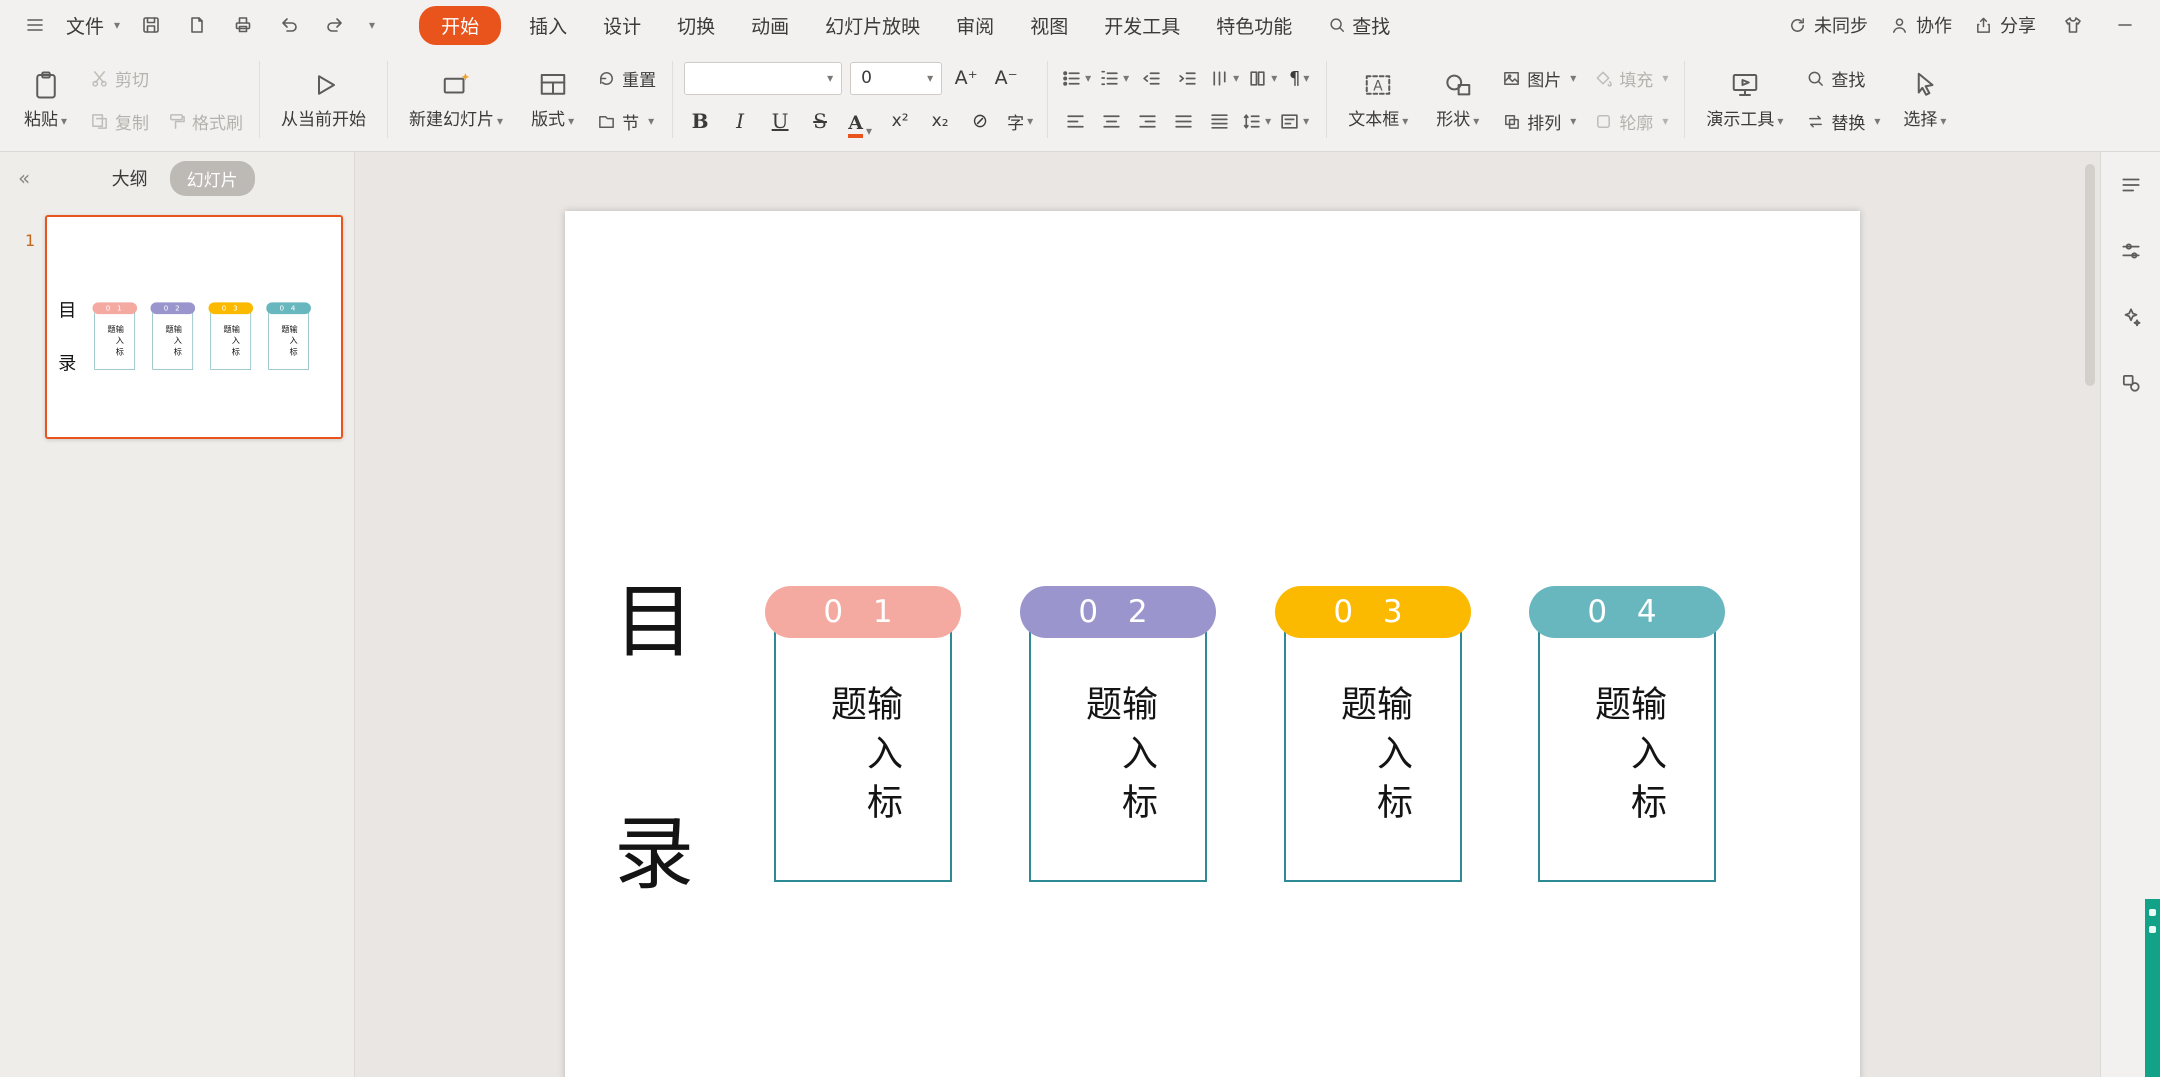 The width and height of the screenshot is (2160, 1077). What do you see at coordinates (1921, 25) in the screenshot?
I see `collaborate-button: 协作` at bounding box center [1921, 25].